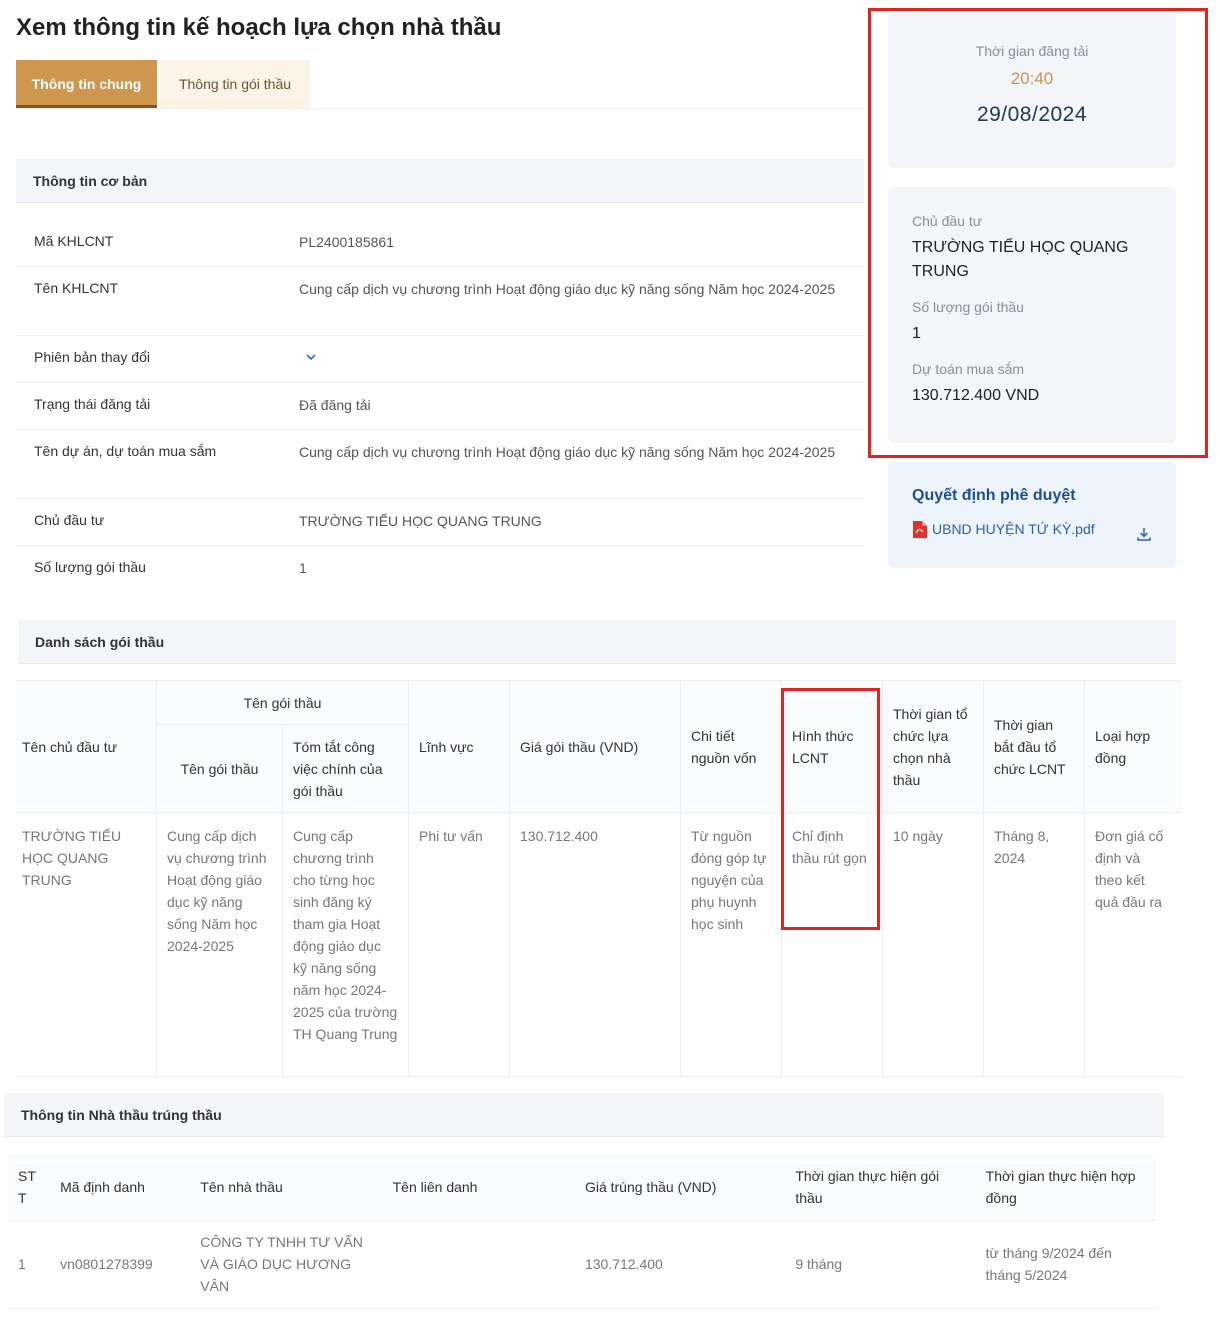 The image size is (1220, 1324). I want to click on cell-selection-time: 10 ngày, so click(933, 944).